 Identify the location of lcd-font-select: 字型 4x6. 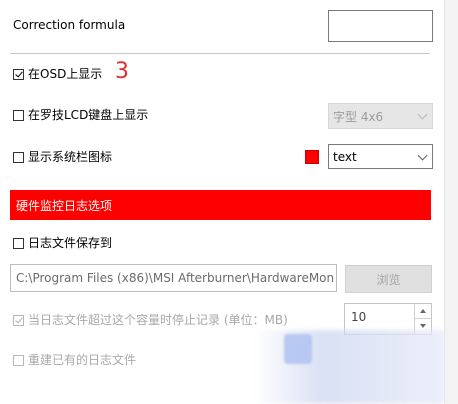
(380, 116).